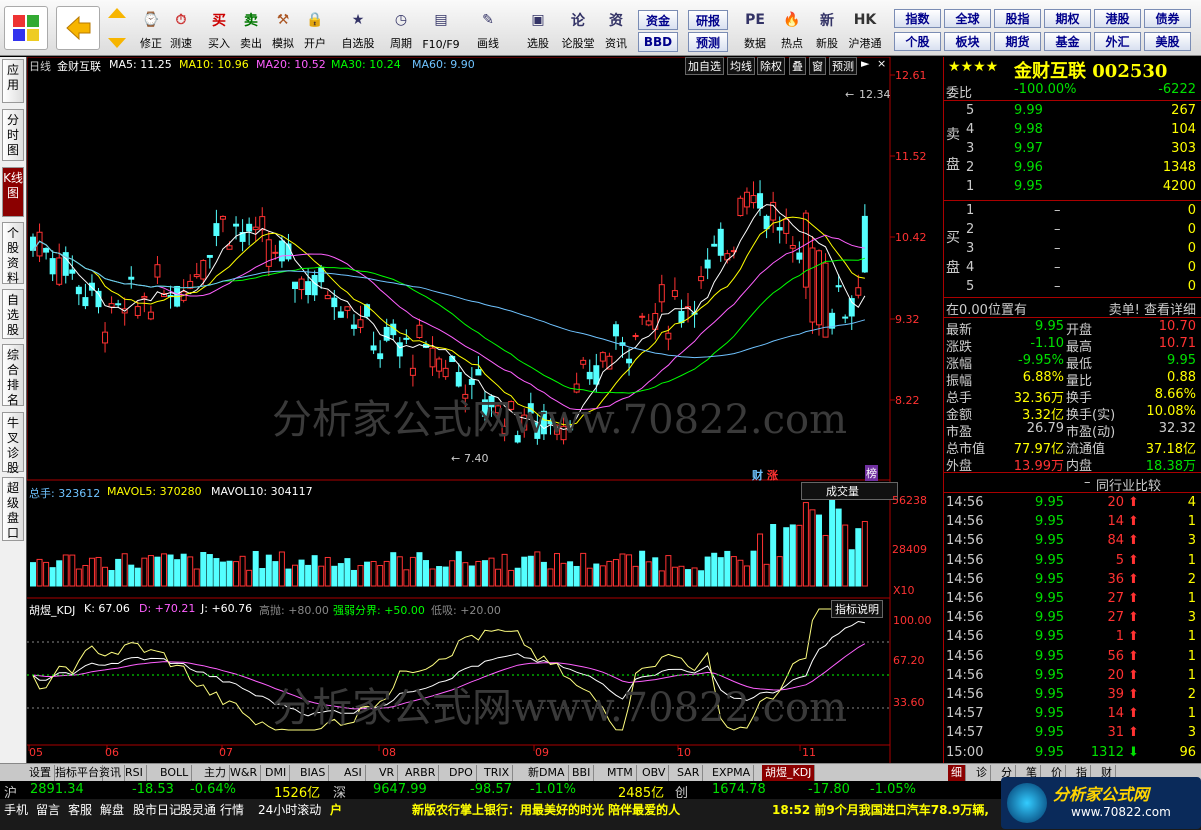 The image size is (1201, 830). Describe the element at coordinates (849, 491) in the screenshot. I see `volume-dropdown: 成交量` at that location.